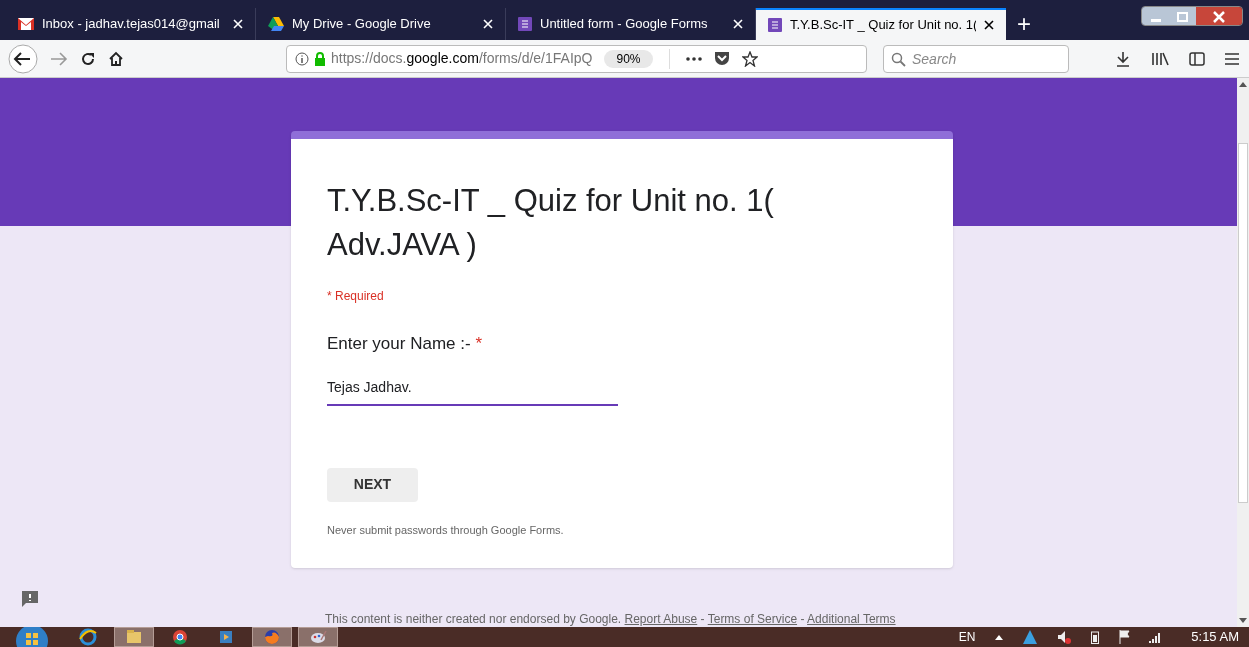 Image resolution: width=1249 pixels, height=647 pixels. I want to click on sidebar-icon, so click(1197, 58).